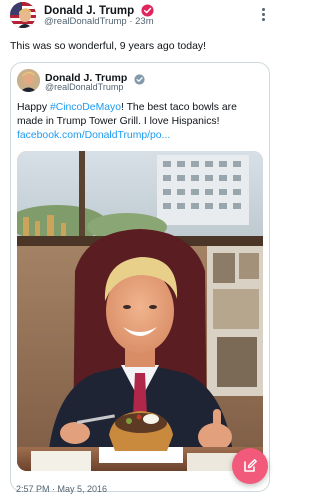 This screenshot has width=320, height=500. What do you see at coordinates (85, 21) in the screenshot?
I see `author-handle: @realDonaldTrump` at bounding box center [85, 21].